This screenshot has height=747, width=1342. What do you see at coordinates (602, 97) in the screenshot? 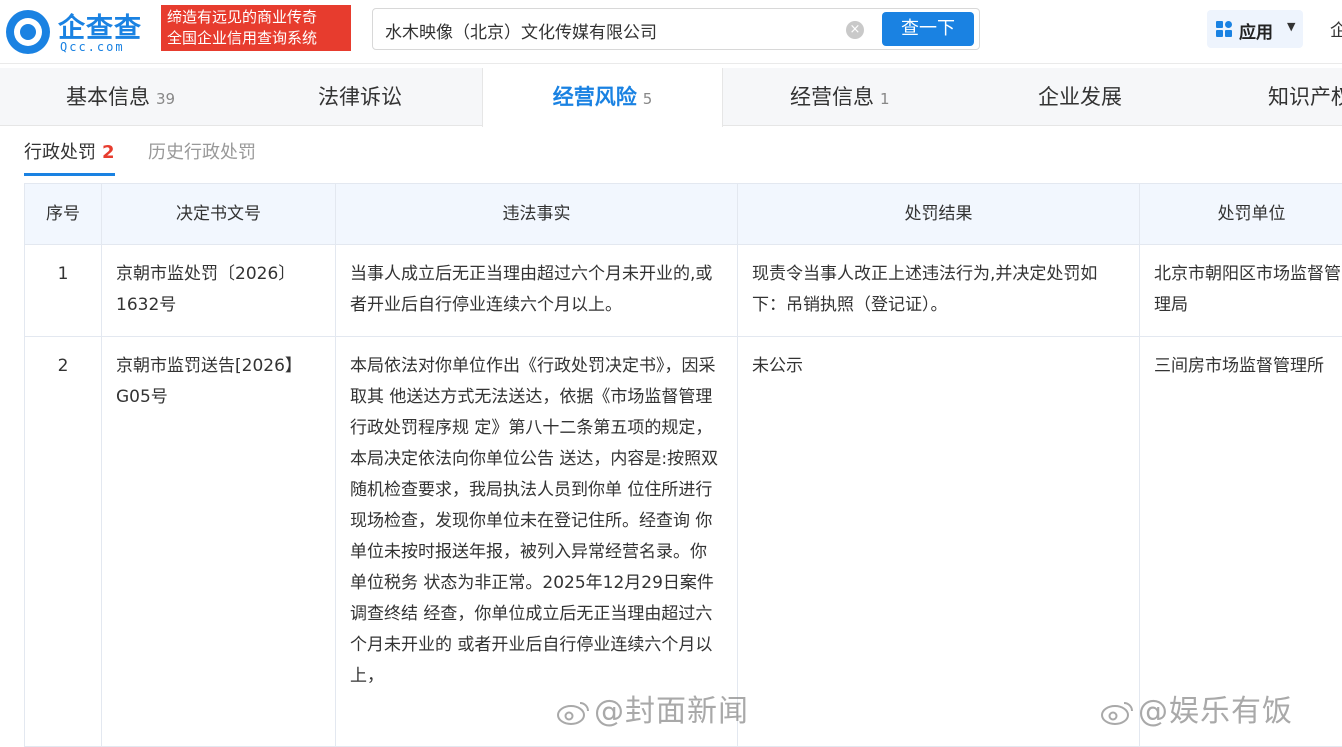
I see `tab-business-risk: 经营风险 5` at bounding box center [602, 97].